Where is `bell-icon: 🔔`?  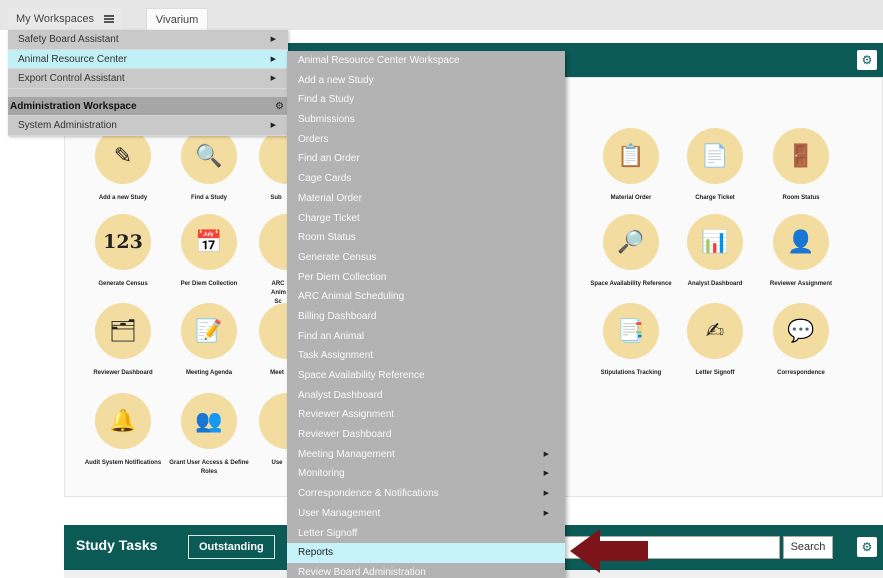
bell-icon: 🔔 is located at coordinates (123, 421).